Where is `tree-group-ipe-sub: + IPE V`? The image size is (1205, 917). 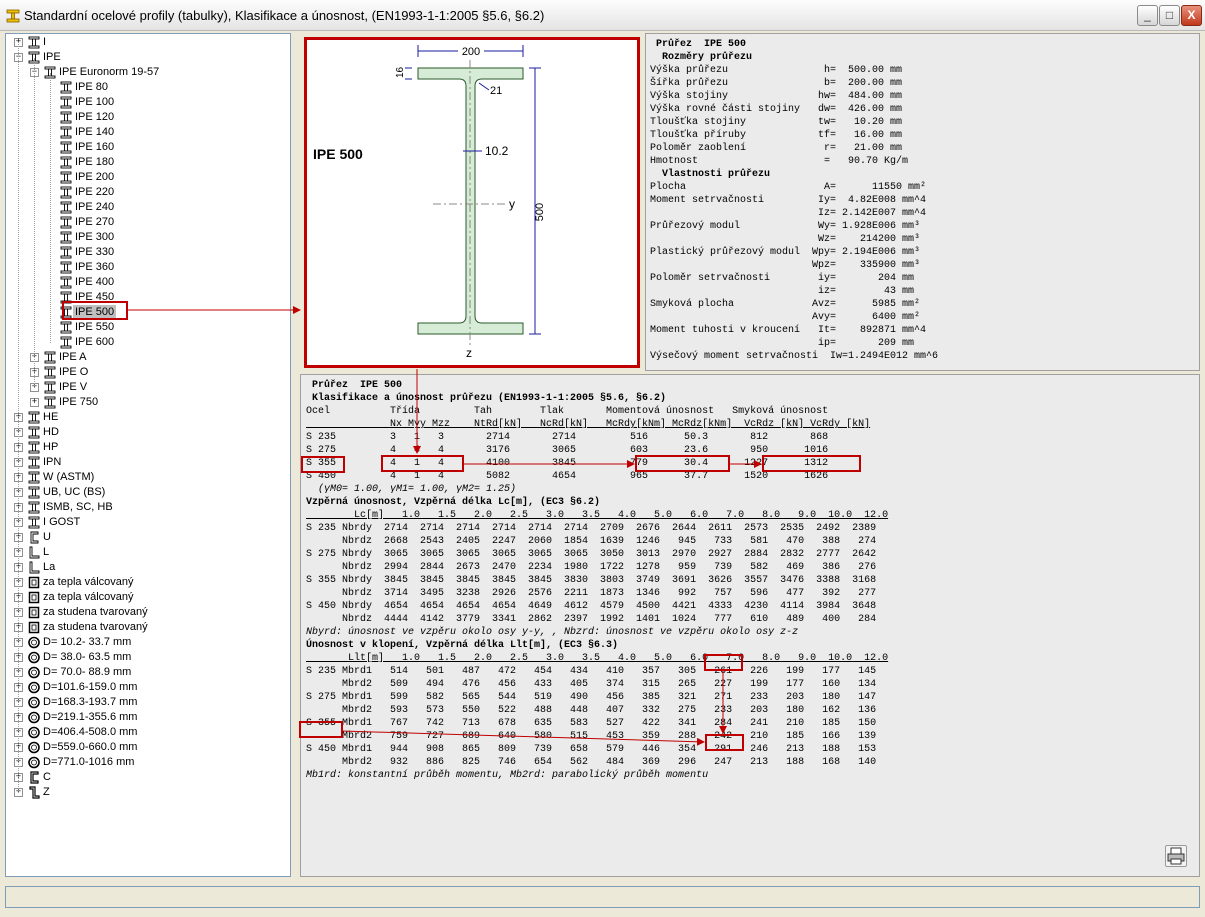 tree-group-ipe-sub: + IPE V is located at coordinates (146, 387).